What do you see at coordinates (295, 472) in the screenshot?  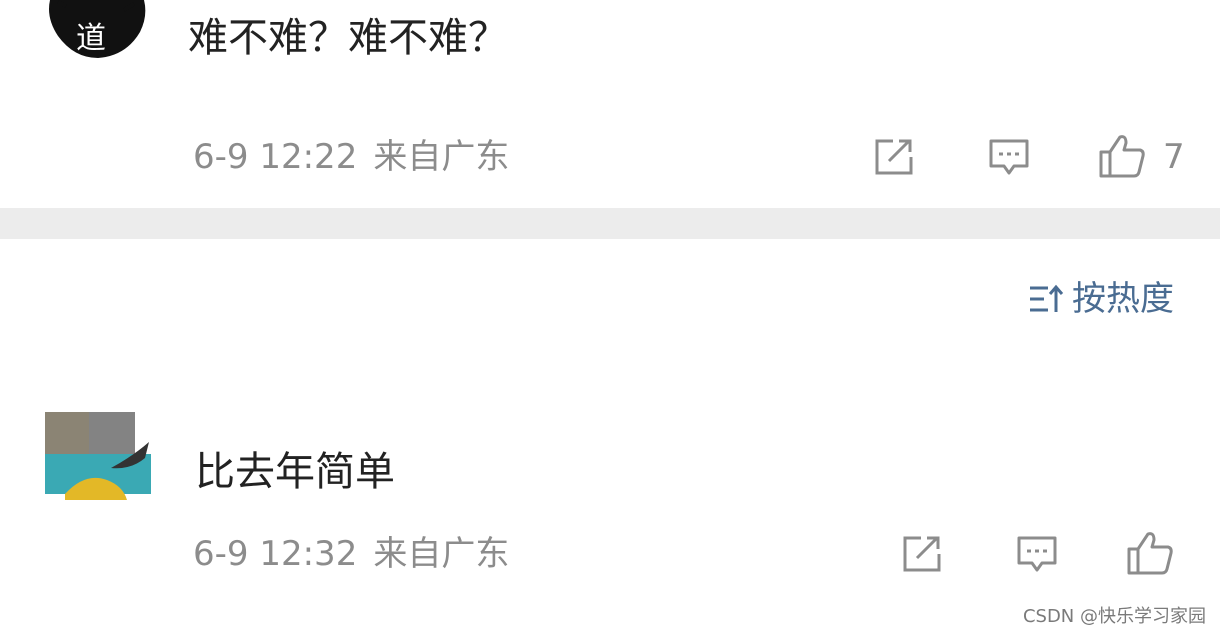 I see `comment-text: 比去年简单` at bounding box center [295, 472].